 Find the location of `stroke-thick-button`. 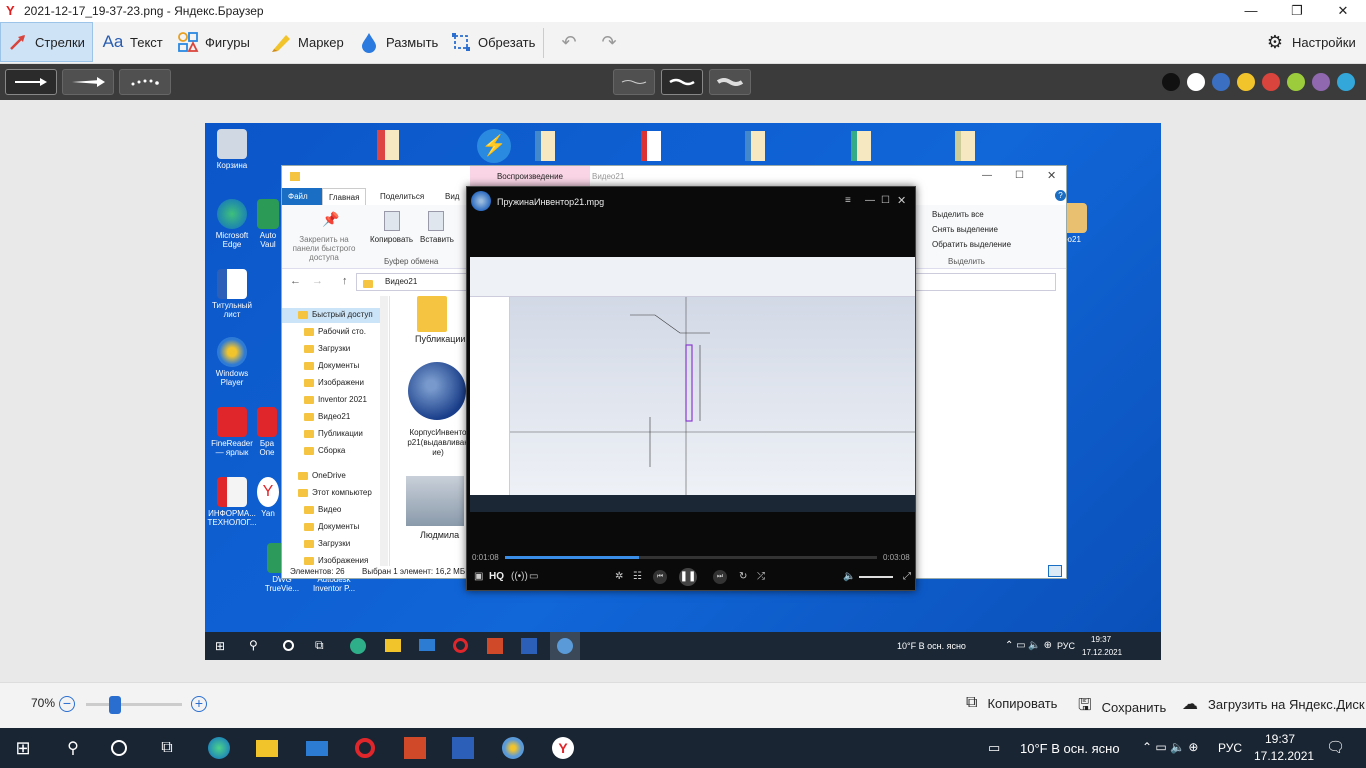

stroke-thick-button is located at coordinates (730, 82).